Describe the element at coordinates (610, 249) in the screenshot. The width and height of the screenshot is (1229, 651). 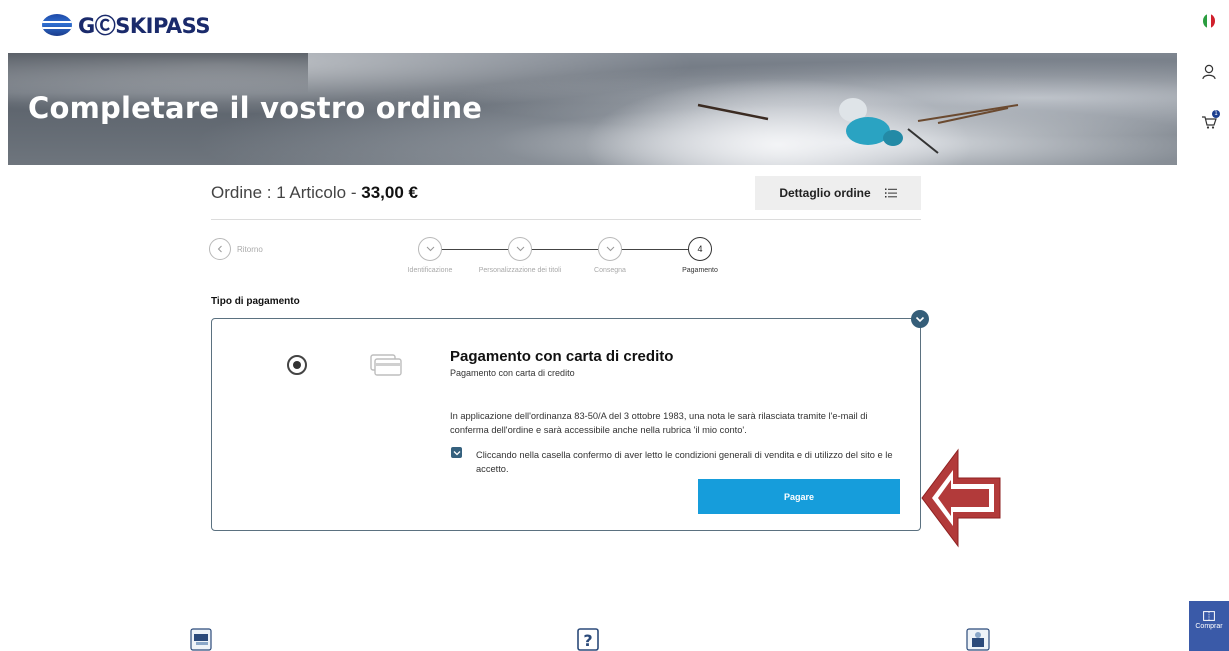
I see `step-consegna-done-icon` at that location.